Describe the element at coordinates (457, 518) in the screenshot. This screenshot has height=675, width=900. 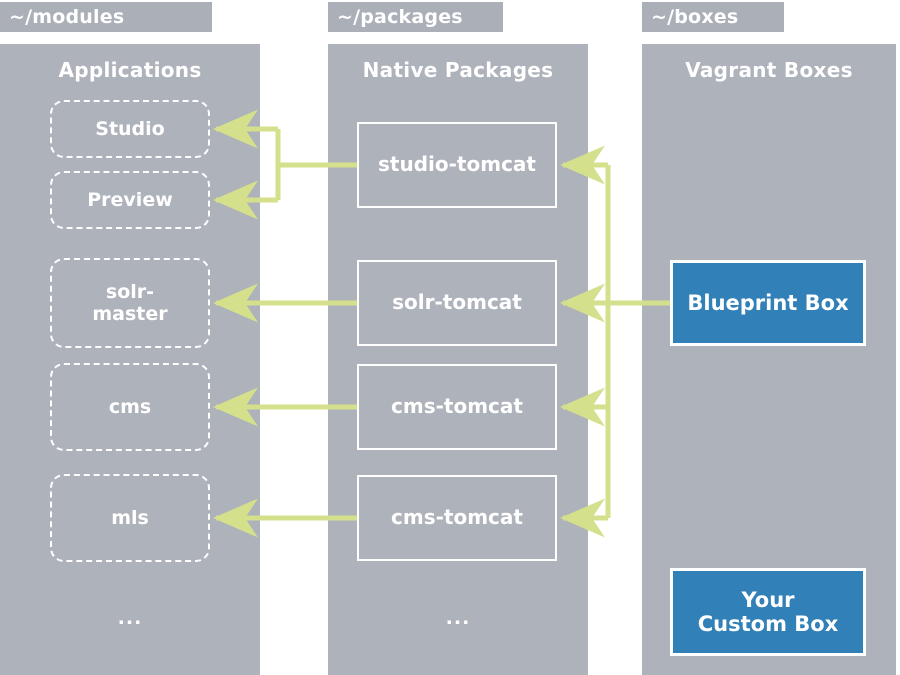
I see `node-cms-tomcat-2: cms-tomcat` at that location.